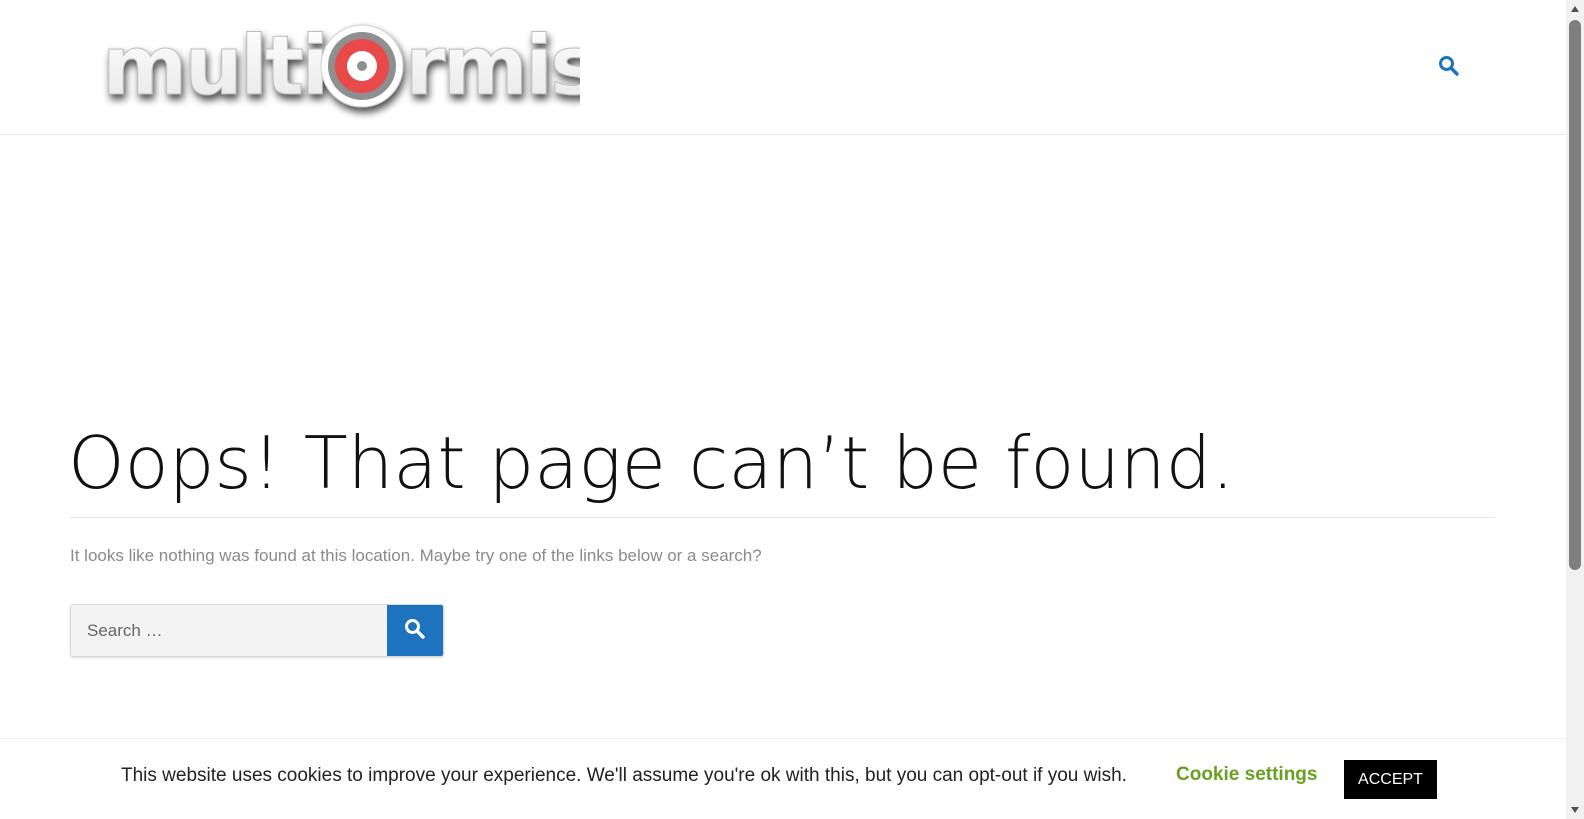  I want to click on title-divider, so click(782, 517).